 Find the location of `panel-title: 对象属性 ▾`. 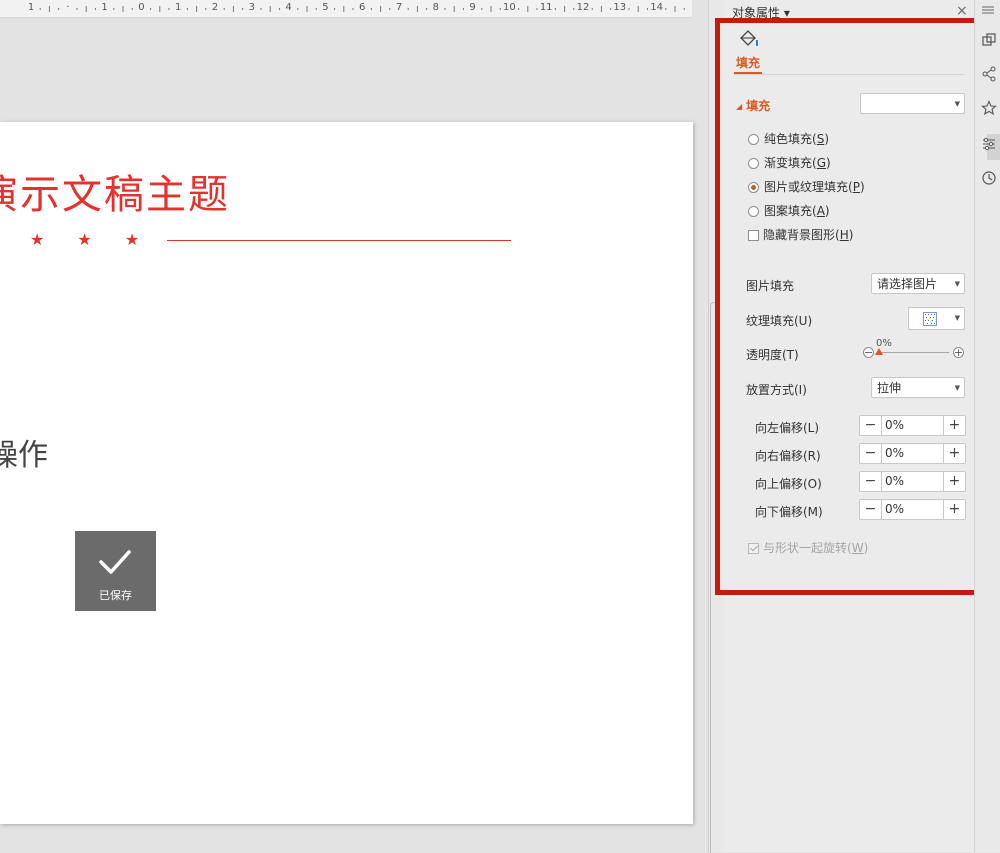

panel-title: 对象属性 ▾ is located at coordinates (761, 12).